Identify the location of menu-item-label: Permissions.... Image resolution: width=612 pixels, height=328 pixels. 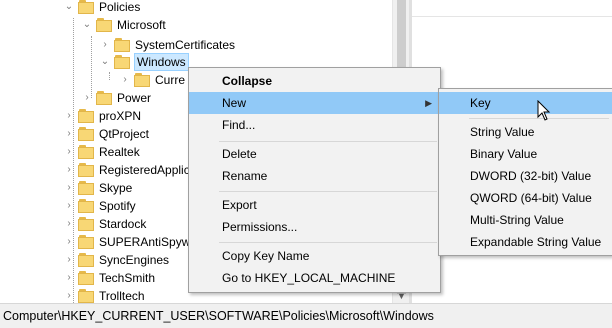
(260, 227).